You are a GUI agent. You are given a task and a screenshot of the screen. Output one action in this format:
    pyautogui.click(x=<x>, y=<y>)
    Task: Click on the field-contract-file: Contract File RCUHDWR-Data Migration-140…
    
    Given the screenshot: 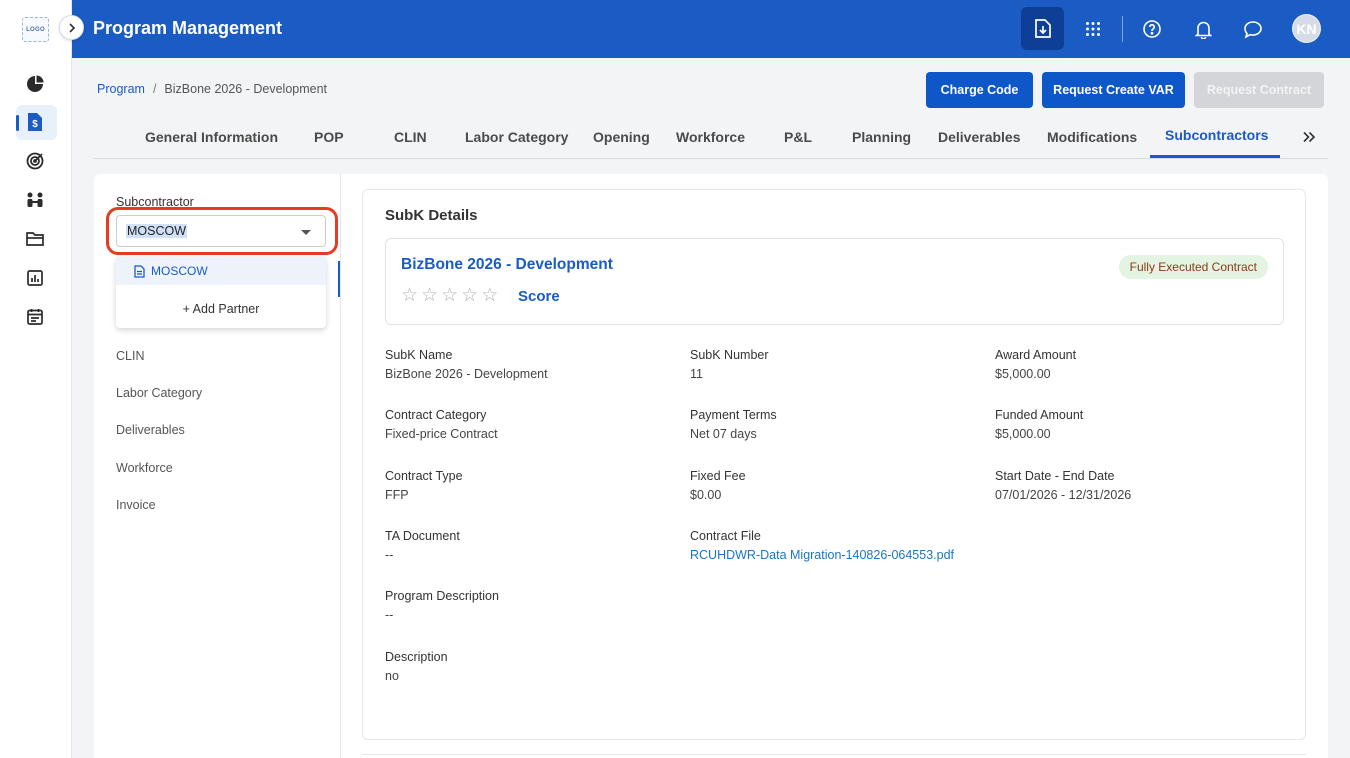 What is the action you would take?
    pyautogui.click(x=835, y=545)
    